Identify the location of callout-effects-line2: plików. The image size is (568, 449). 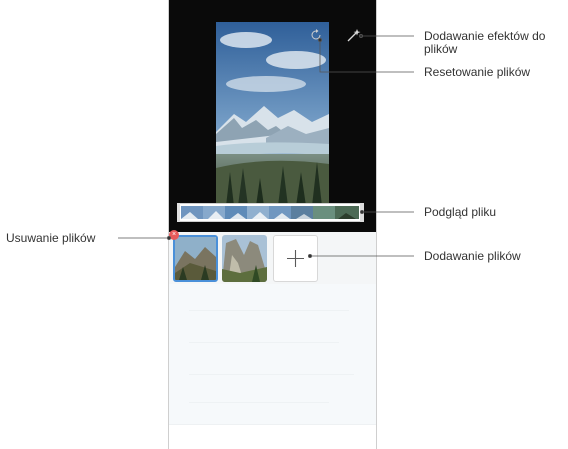
(441, 49).